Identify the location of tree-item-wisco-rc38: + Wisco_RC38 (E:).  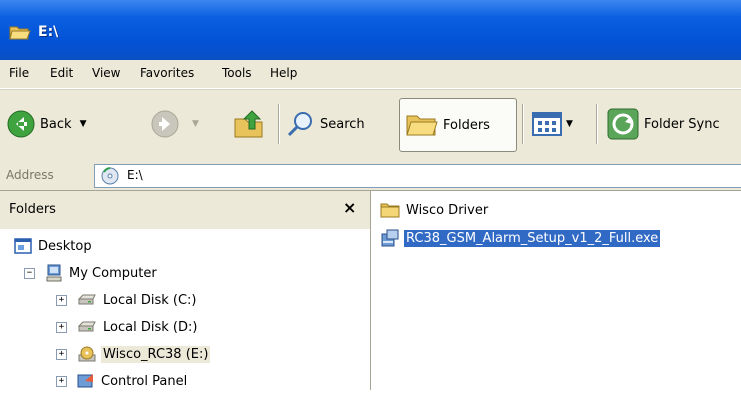
(133, 354).